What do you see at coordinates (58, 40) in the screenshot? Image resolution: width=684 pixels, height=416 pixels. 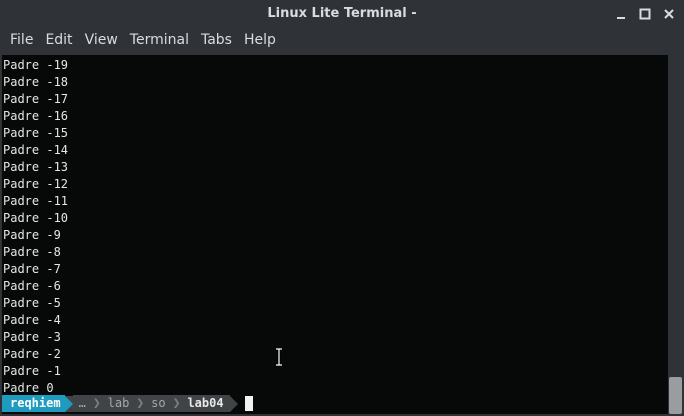 I see `menu-edit: Edit` at bounding box center [58, 40].